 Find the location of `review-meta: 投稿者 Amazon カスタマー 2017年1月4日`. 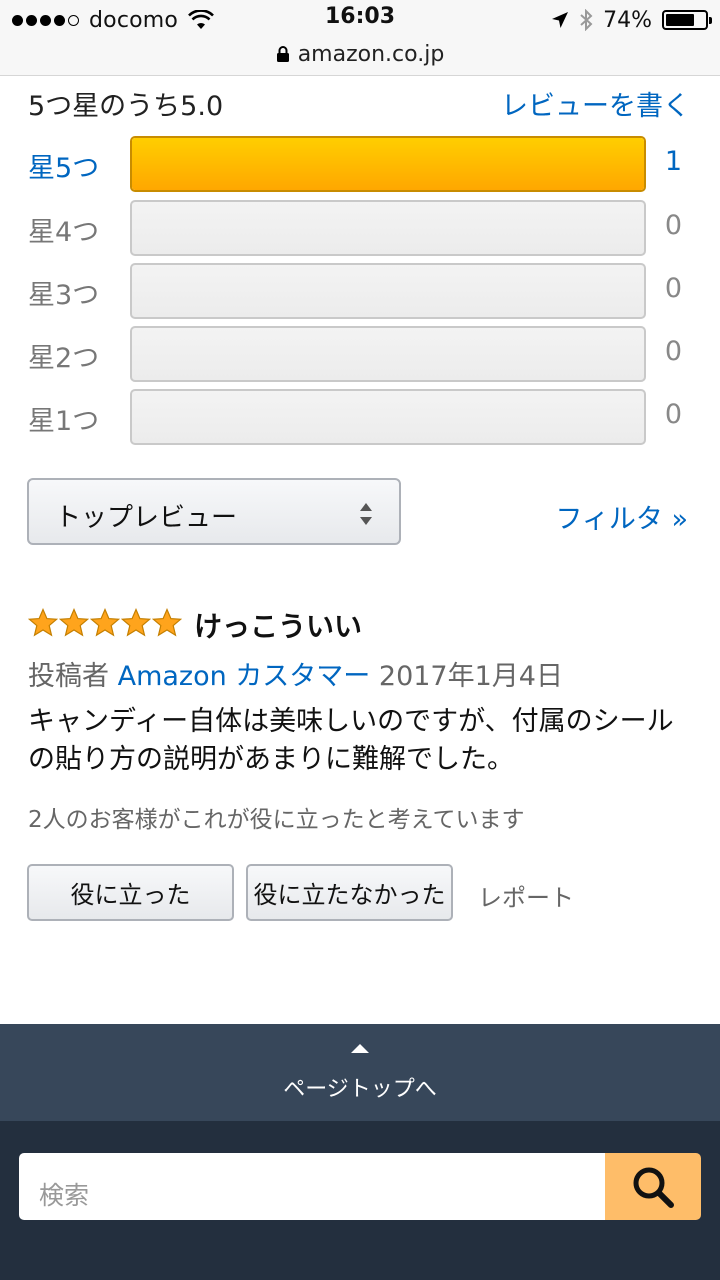

review-meta: 投稿者 Amazon カスタマー 2017年1月4日 is located at coordinates (295, 673).